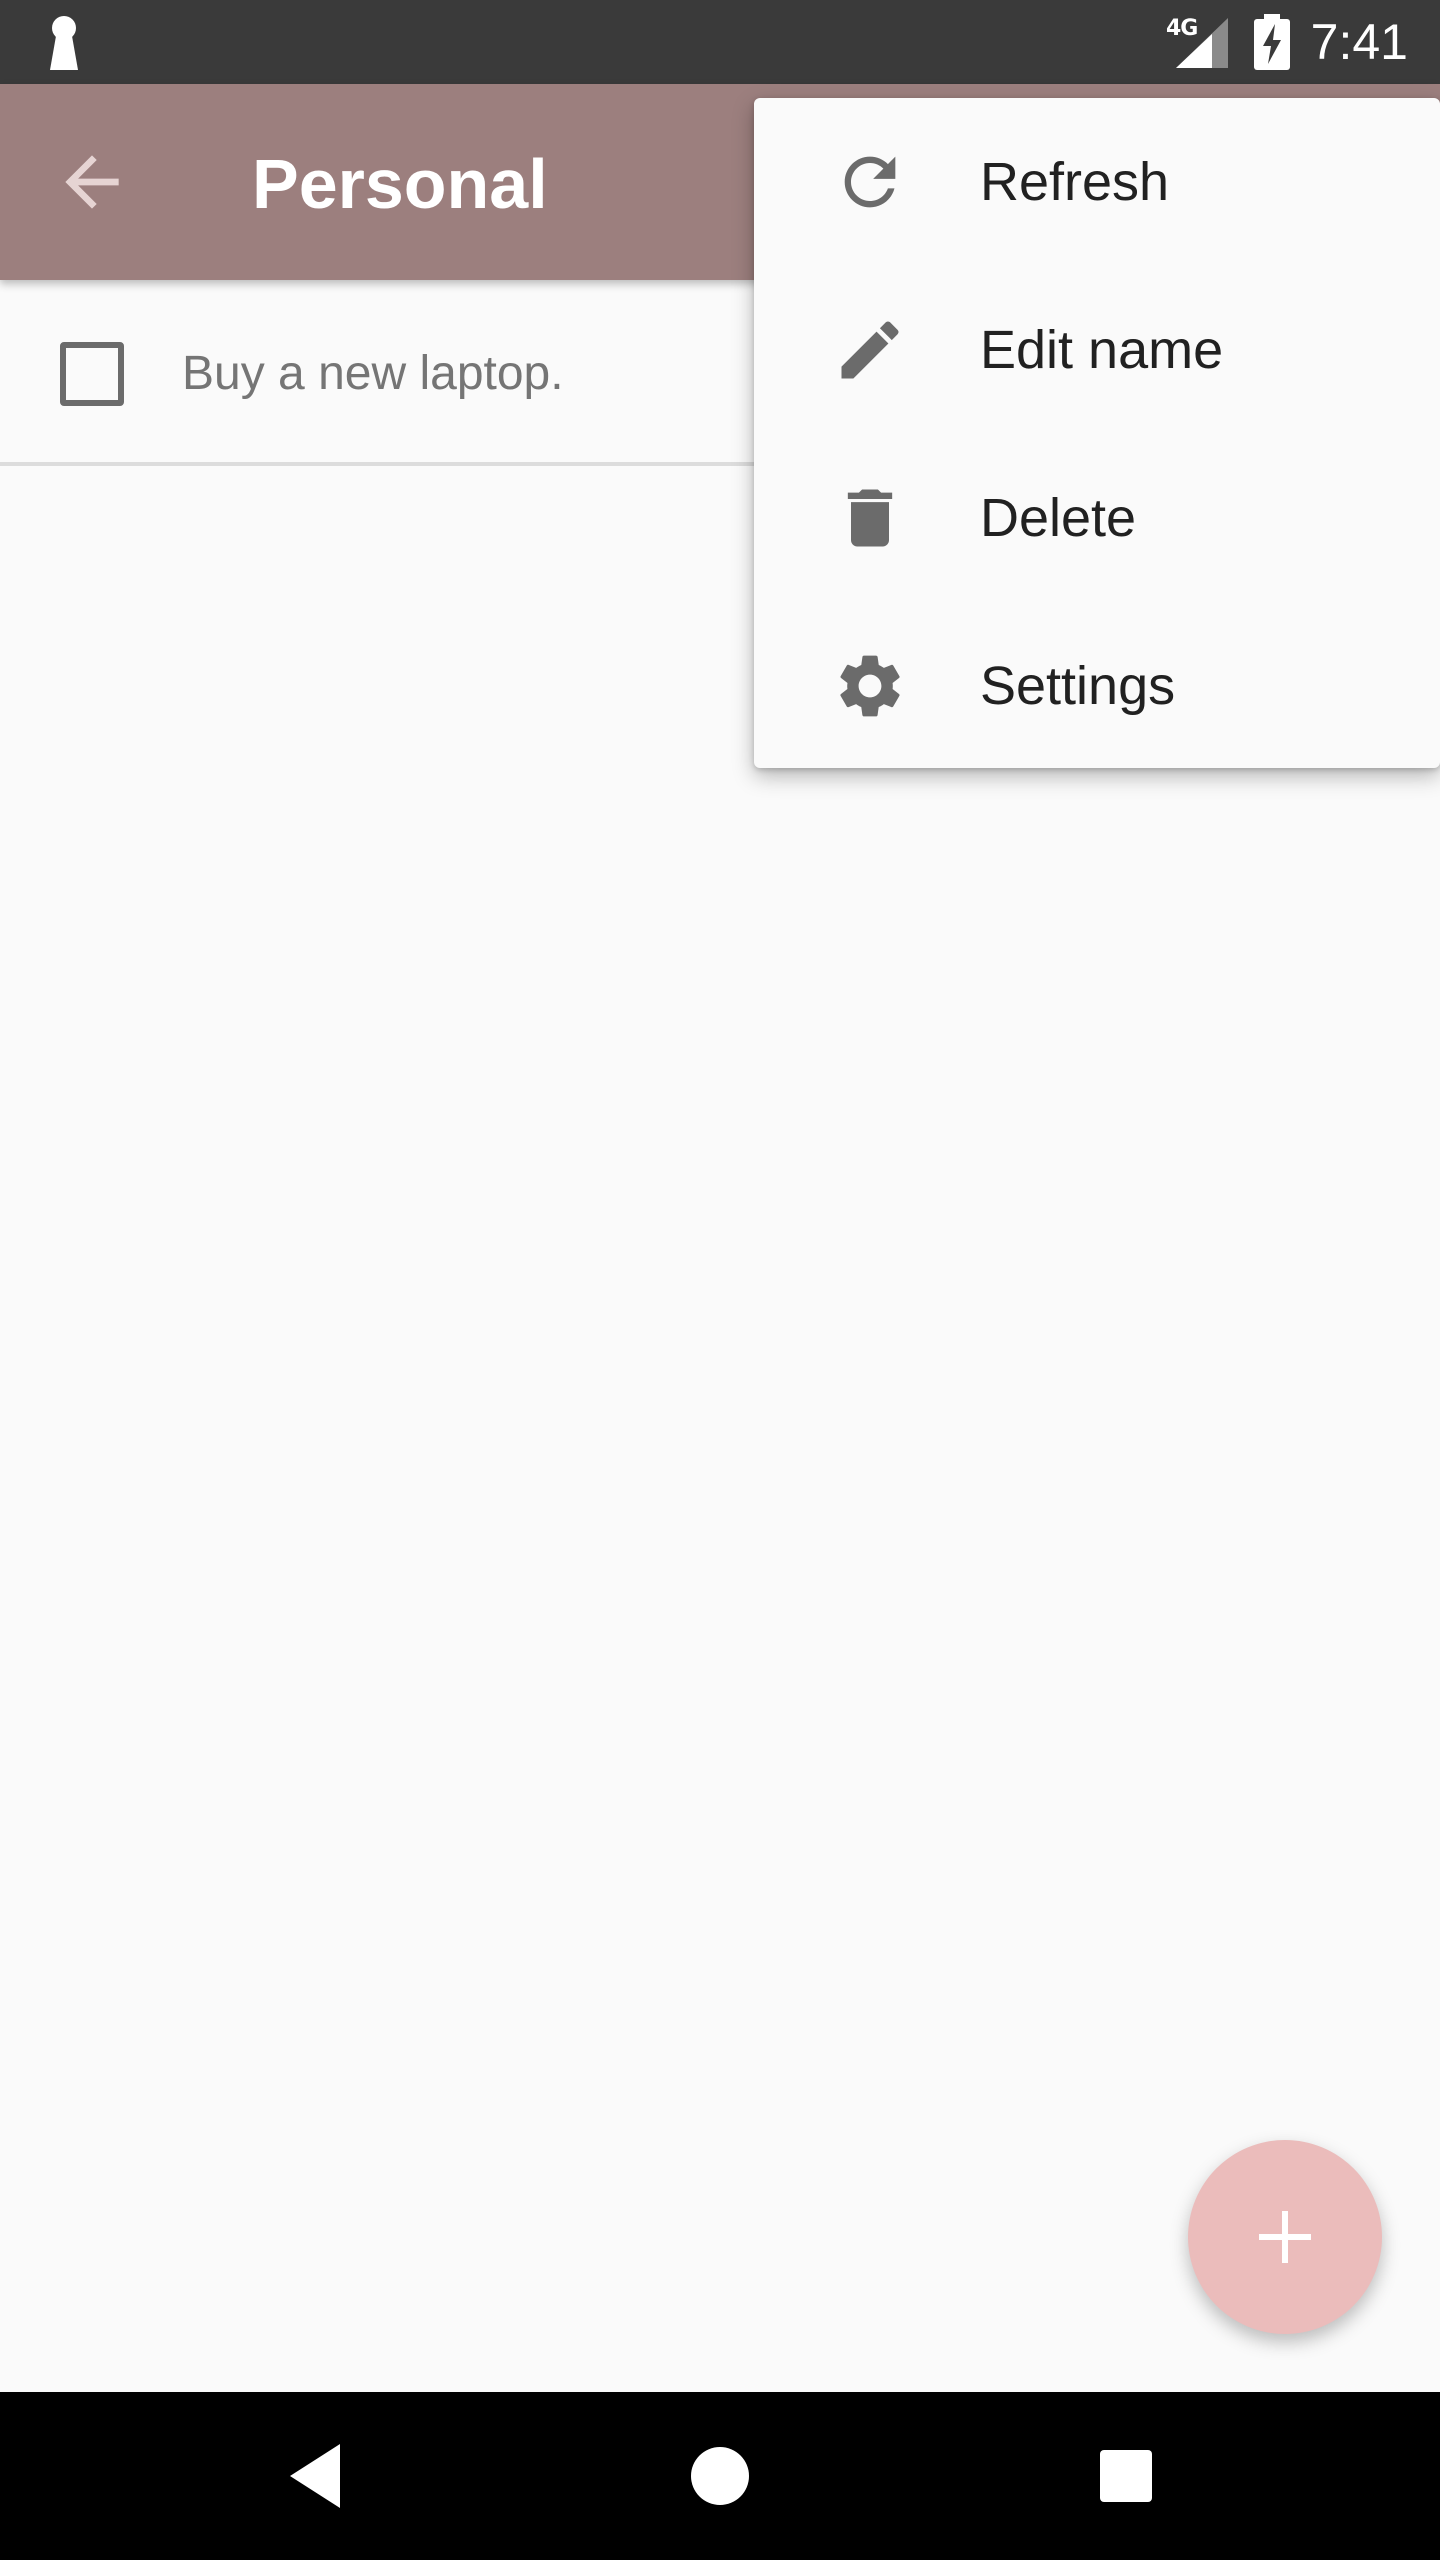  What do you see at coordinates (316, 2476) in the screenshot?
I see `nav-back-icon` at bounding box center [316, 2476].